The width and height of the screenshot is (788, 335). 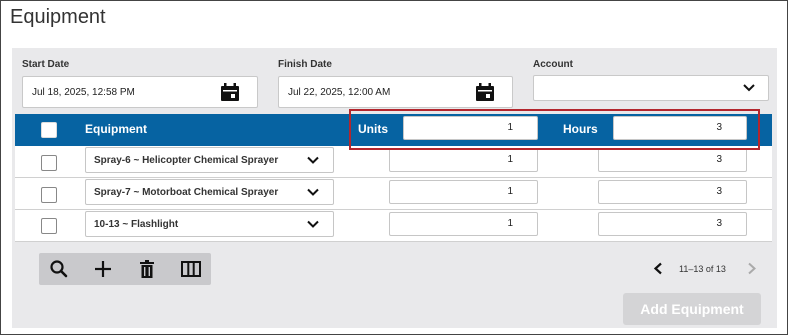 I want to click on chevron-right-icon, so click(x=752, y=268).